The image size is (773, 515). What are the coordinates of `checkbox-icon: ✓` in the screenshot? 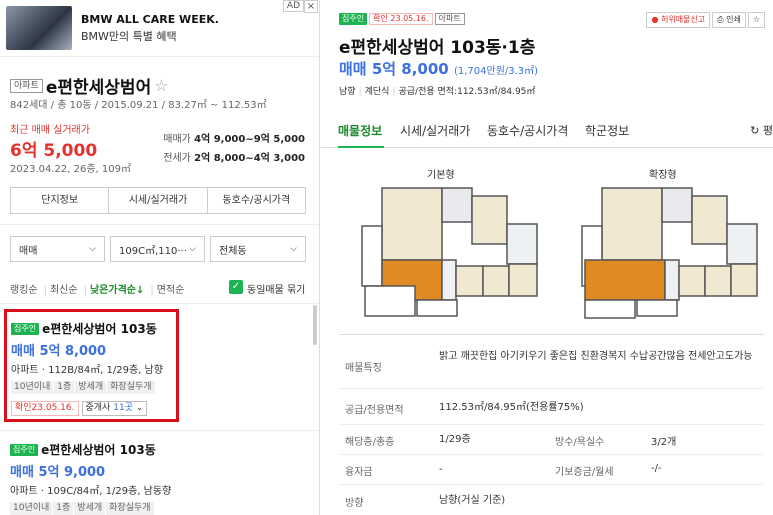 It's located at (236, 287).